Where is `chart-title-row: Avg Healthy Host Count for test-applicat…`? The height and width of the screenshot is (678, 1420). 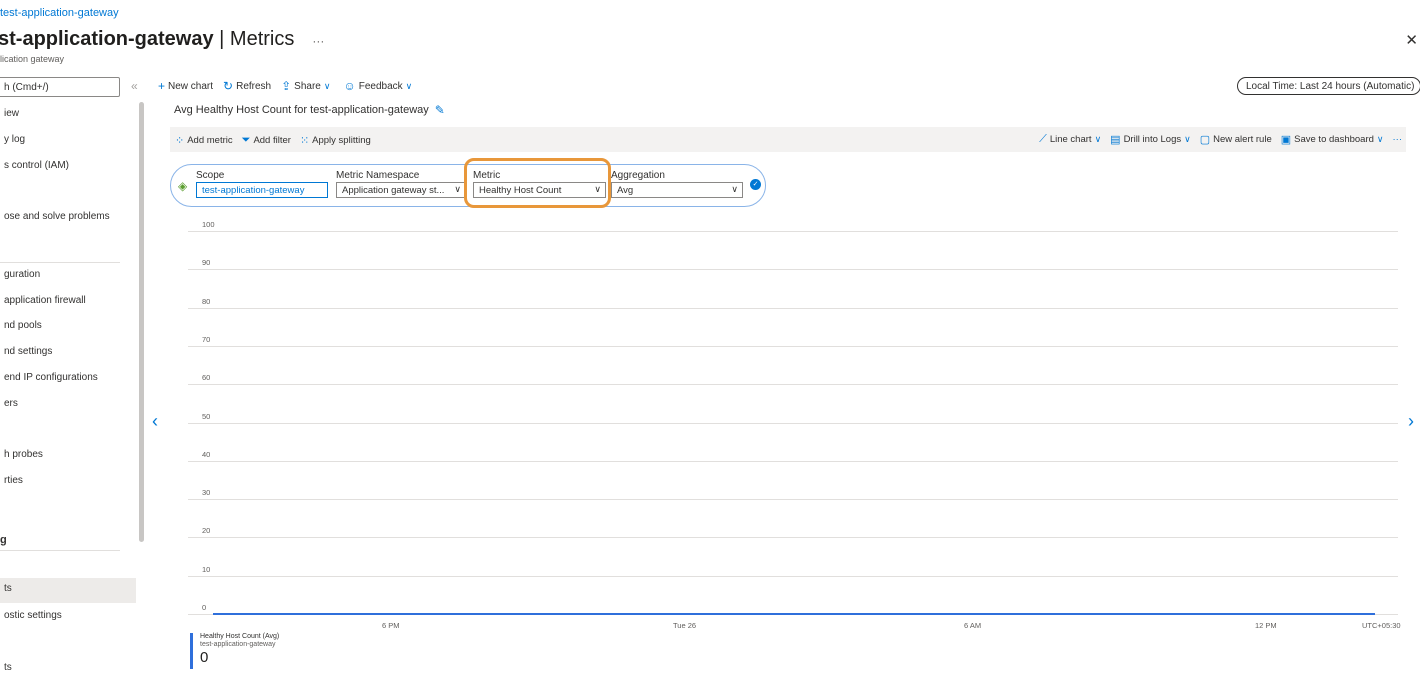 chart-title-row: Avg Healthy Host Count for test-applicat… is located at coordinates (309, 110).